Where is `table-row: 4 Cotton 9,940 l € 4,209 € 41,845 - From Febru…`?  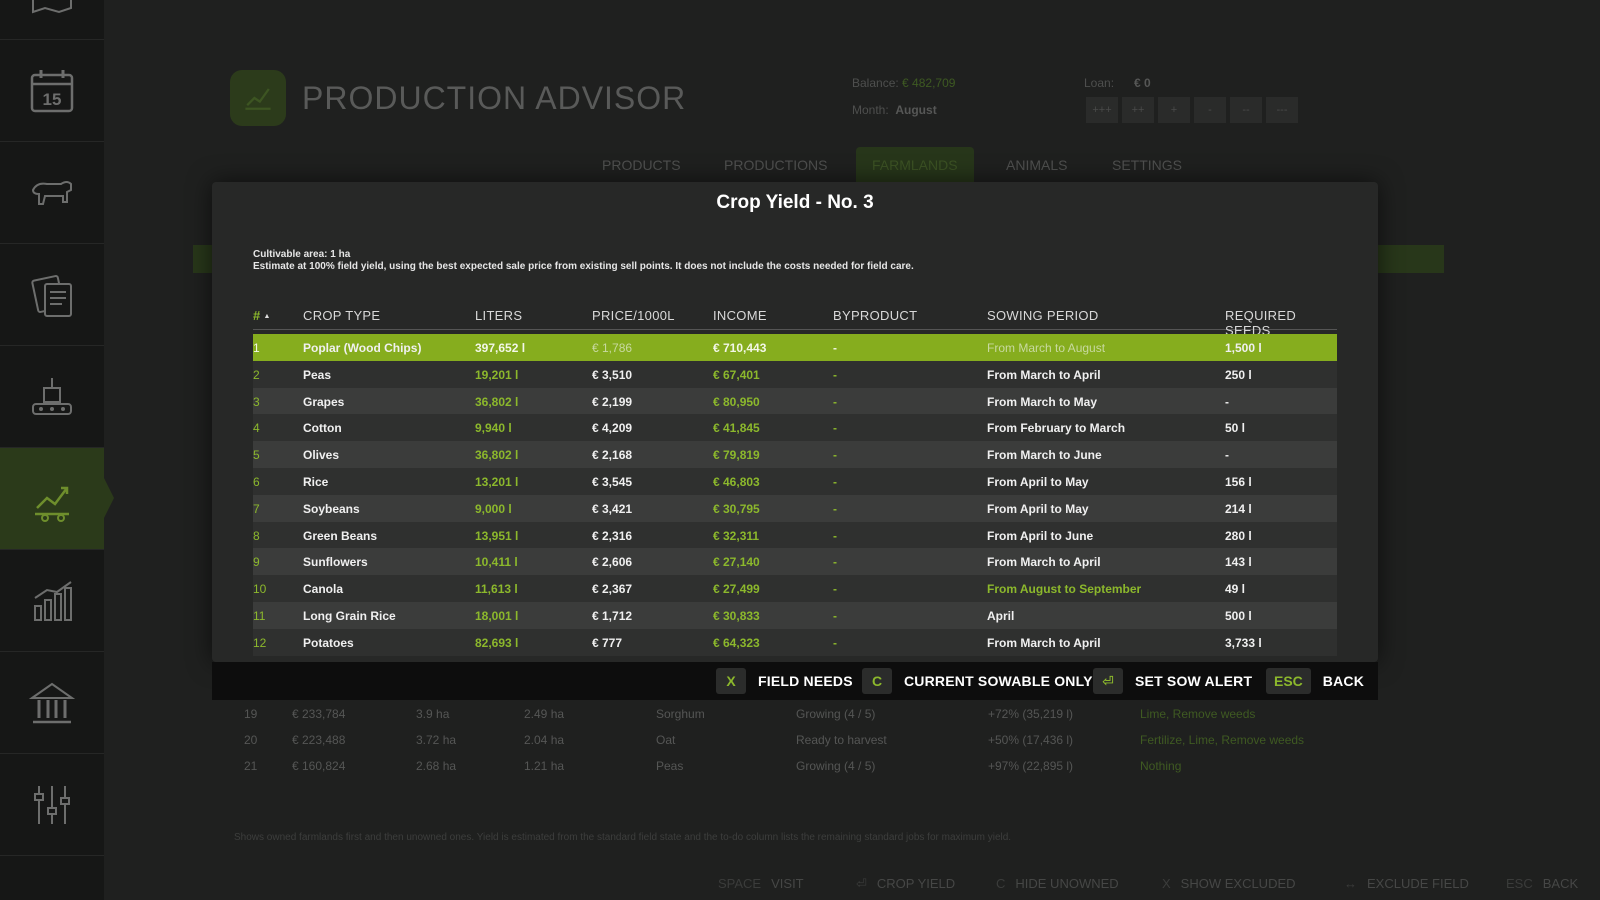 table-row: 4 Cotton 9,940 l € 4,209 € 41,845 - From Febru… is located at coordinates (795, 428).